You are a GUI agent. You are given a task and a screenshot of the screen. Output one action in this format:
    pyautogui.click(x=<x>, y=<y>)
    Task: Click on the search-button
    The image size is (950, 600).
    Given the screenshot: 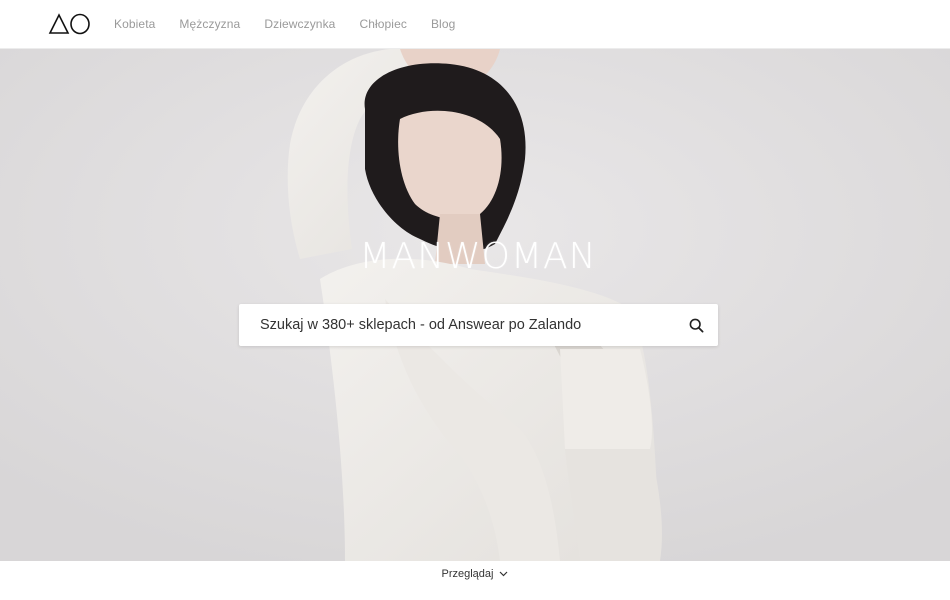 What is the action you would take?
    pyautogui.click(x=696, y=325)
    